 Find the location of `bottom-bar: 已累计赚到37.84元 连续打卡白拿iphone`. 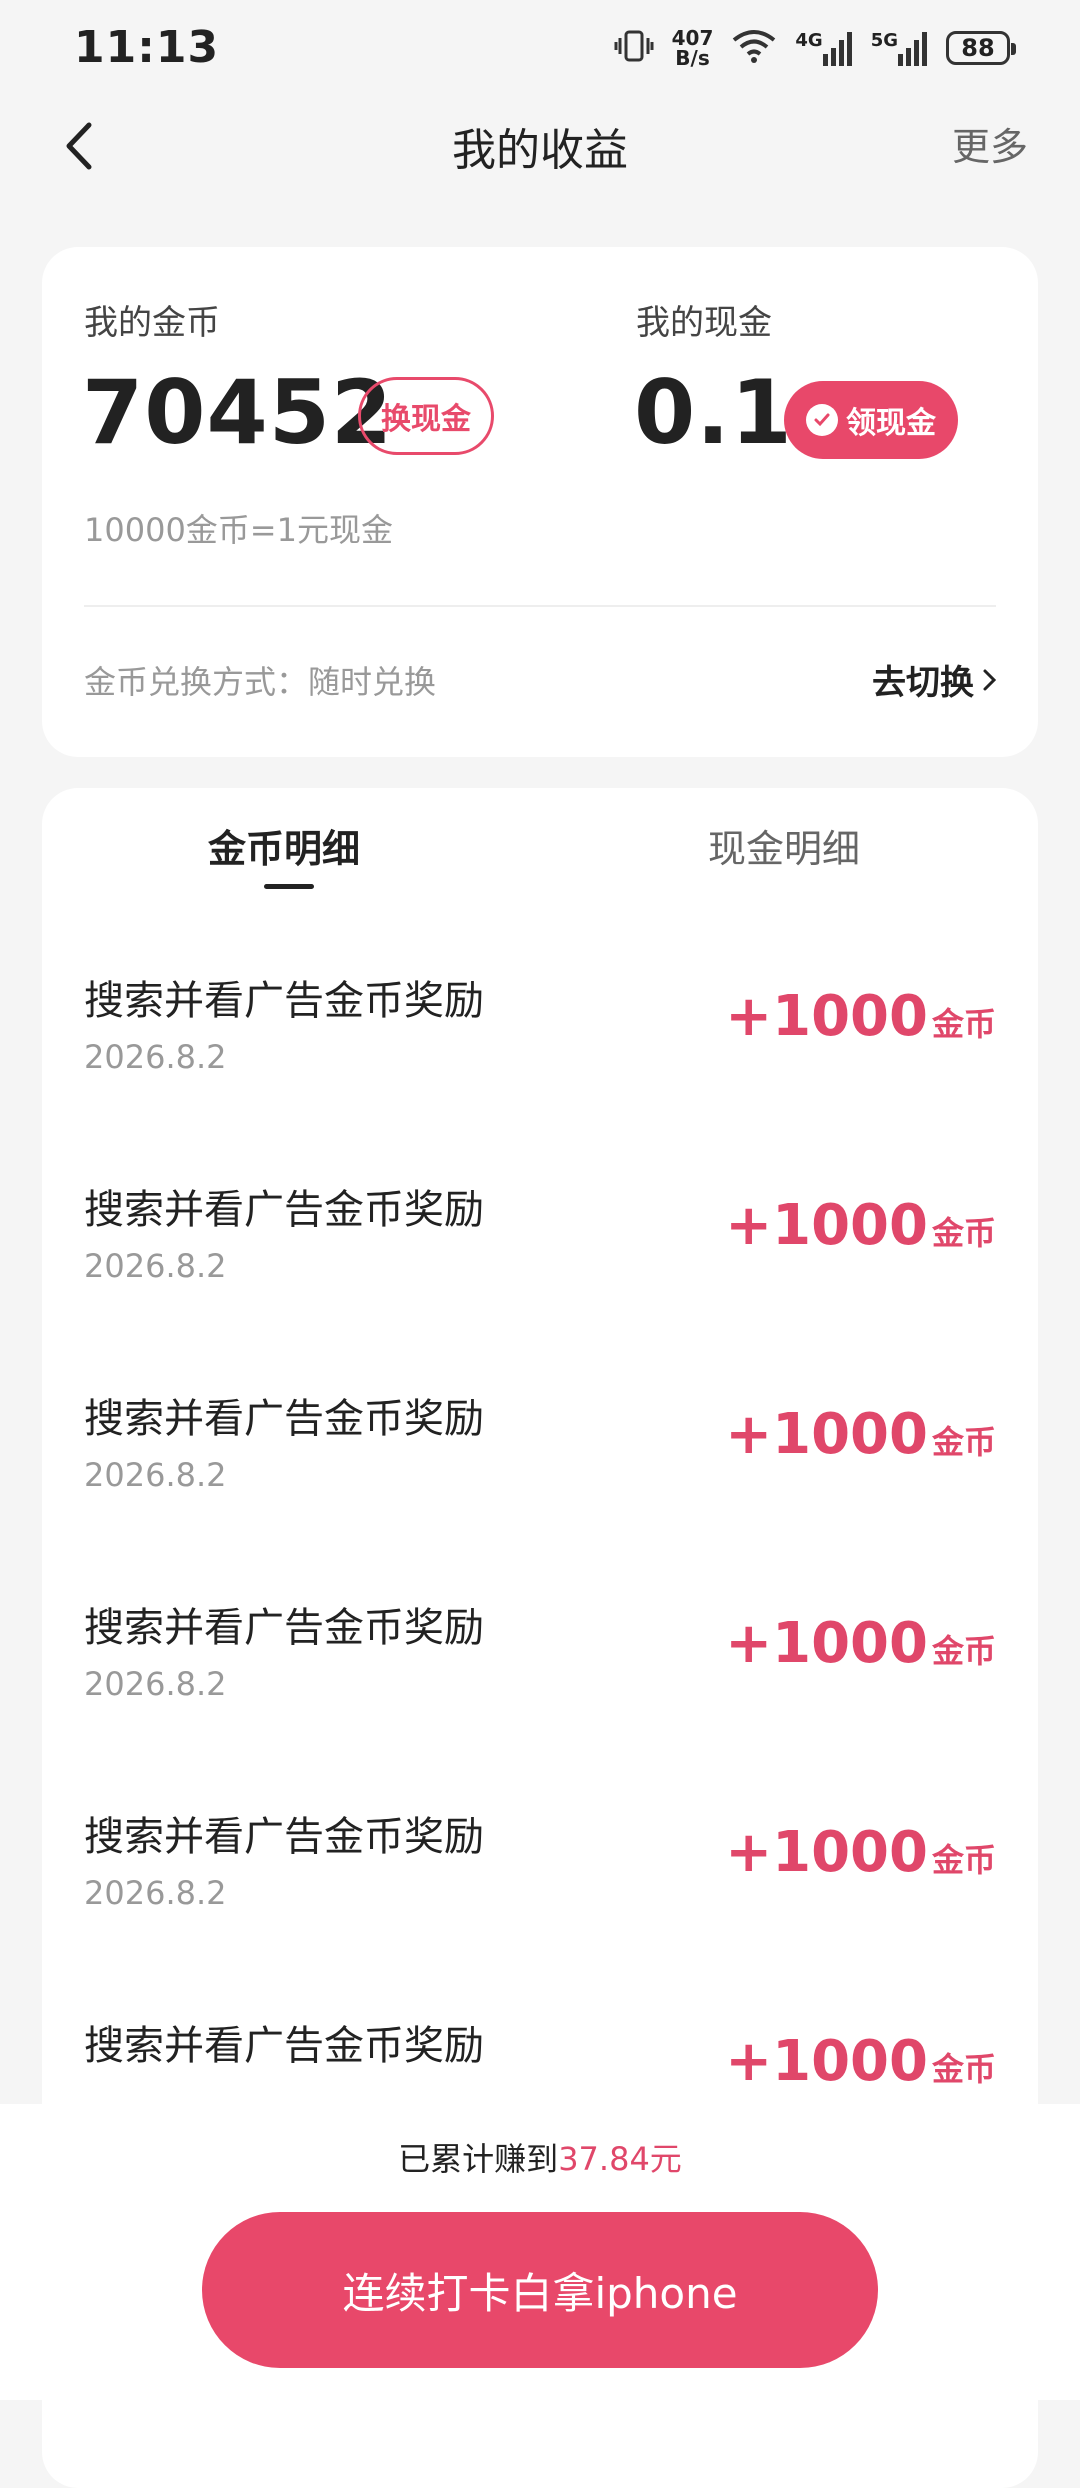

bottom-bar: 已累计赚到37.84元 连续打卡白拿iphone is located at coordinates (540, 2252).